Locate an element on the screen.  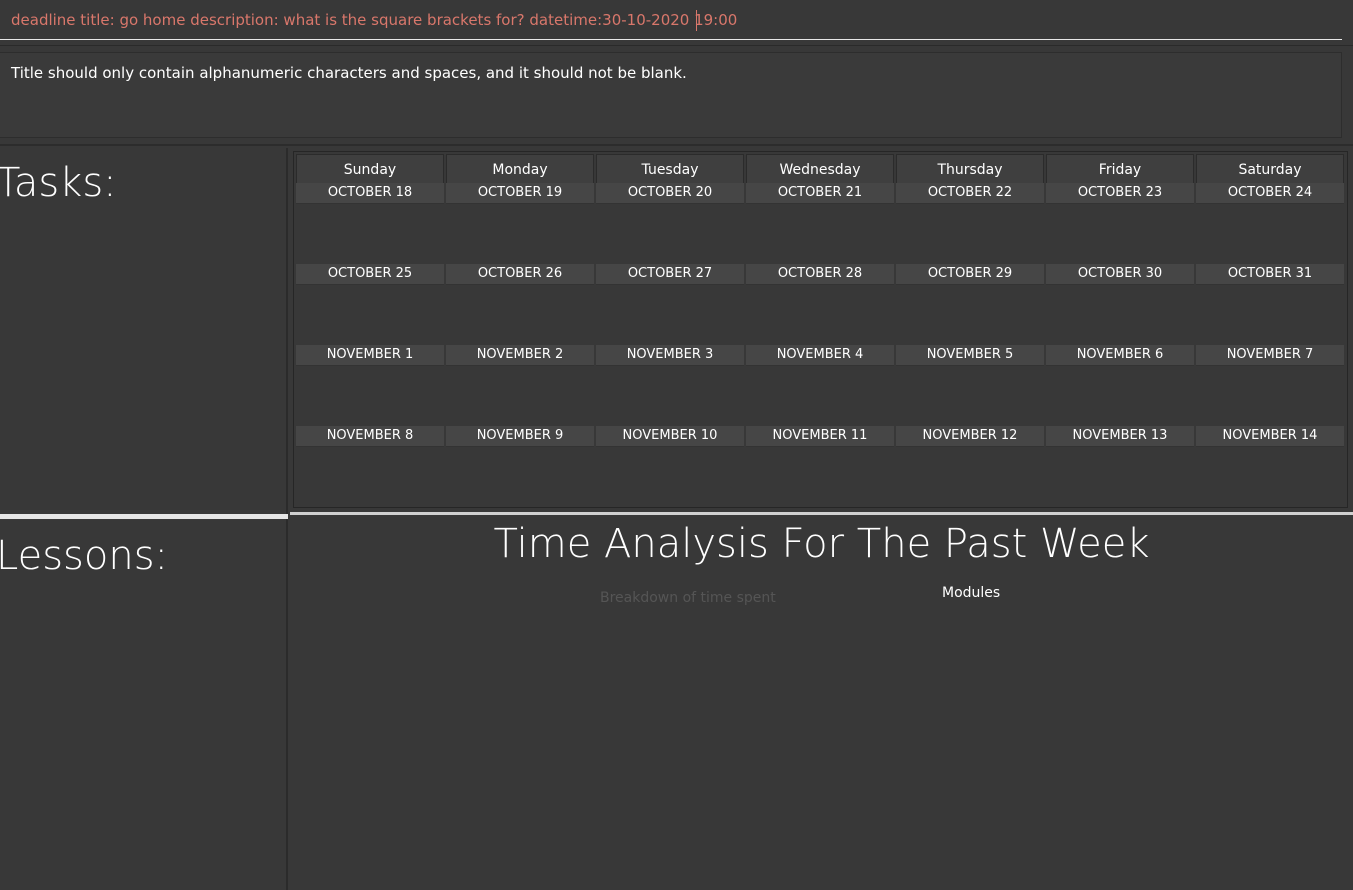
calendar-date-cell: NOVEMBER 9 is located at coordinates (520, 436).